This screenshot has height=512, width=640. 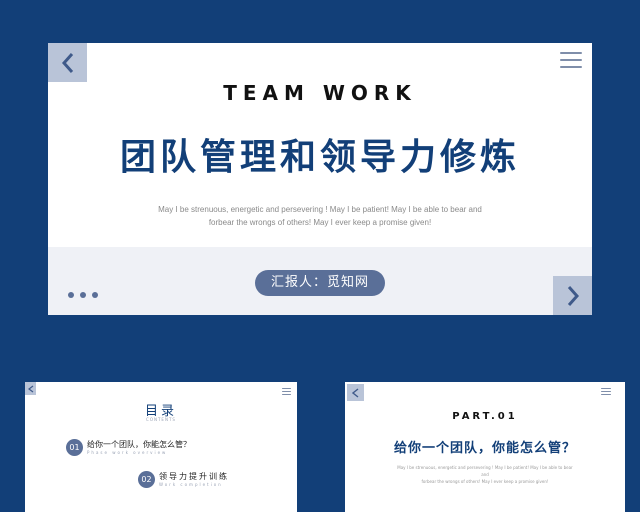 I want to click on pagination-dots, so click(x=83, y=295).